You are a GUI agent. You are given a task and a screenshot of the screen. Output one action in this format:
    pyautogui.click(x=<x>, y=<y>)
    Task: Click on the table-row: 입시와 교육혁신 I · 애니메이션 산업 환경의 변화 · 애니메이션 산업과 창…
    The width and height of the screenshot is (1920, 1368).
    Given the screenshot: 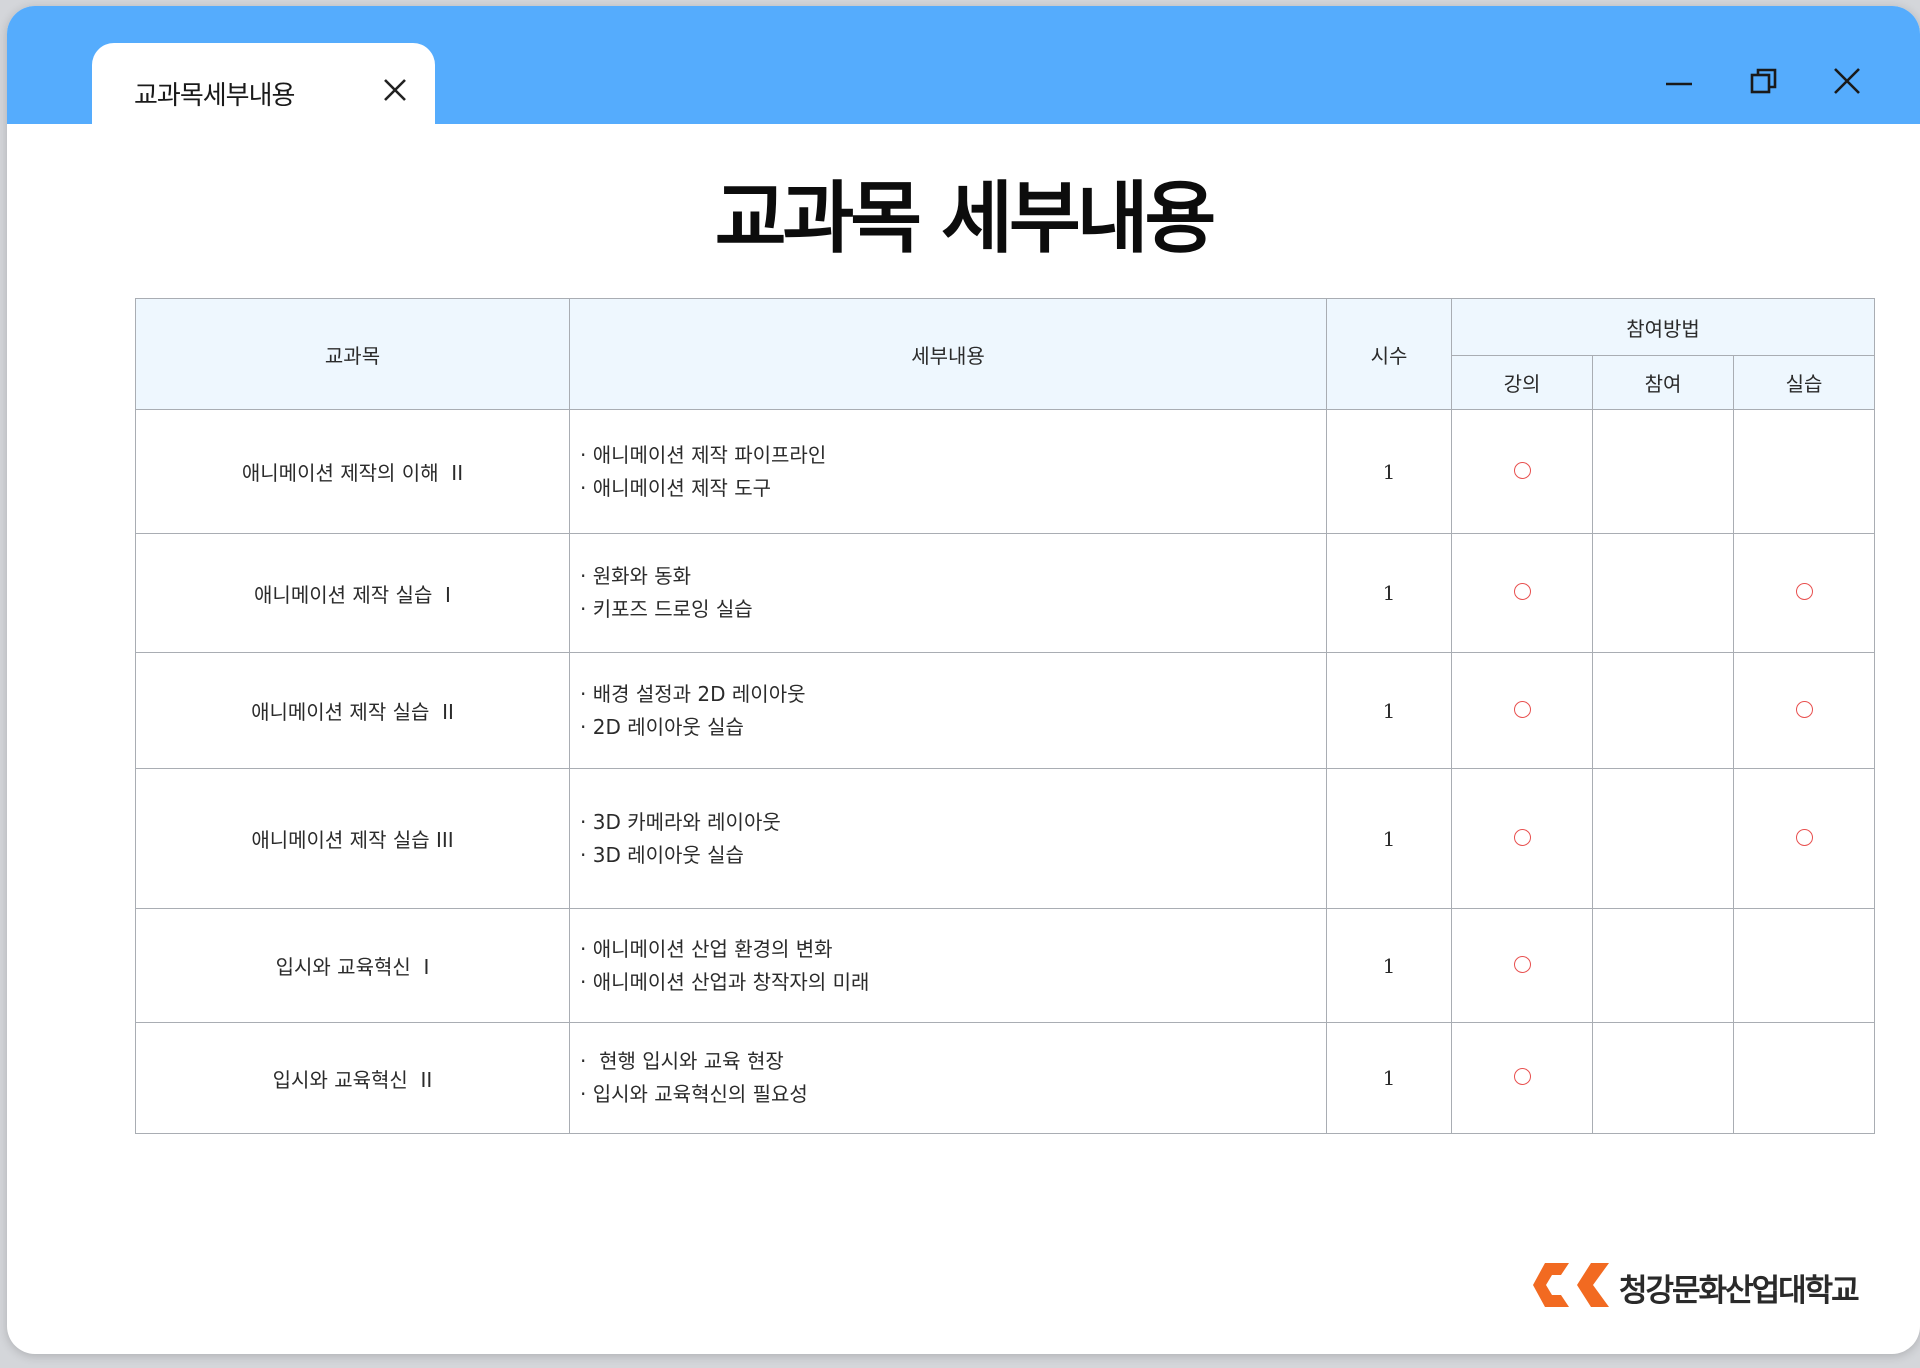 What is the action you would take?
    pyautogui.click(x=1005, y=965)
    